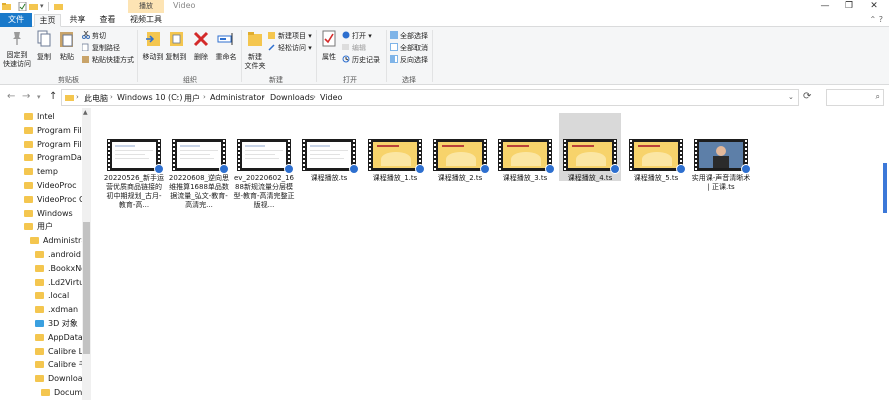  Describe the element at coordinates (292, 97) in the screenshot. I see `crumb-downloads: Downloads` at that location.